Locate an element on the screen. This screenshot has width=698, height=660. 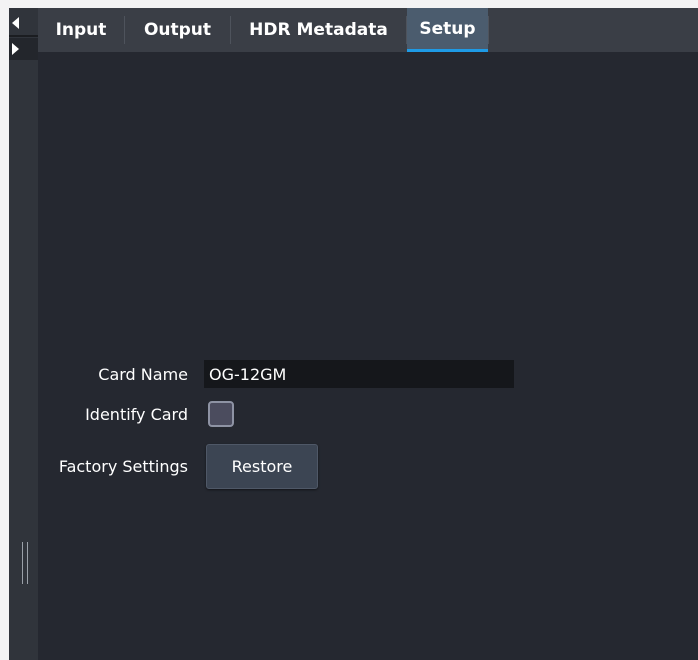
tab-bar: Input Output HDR Metadata Setup is located at coordinates (368, 30).